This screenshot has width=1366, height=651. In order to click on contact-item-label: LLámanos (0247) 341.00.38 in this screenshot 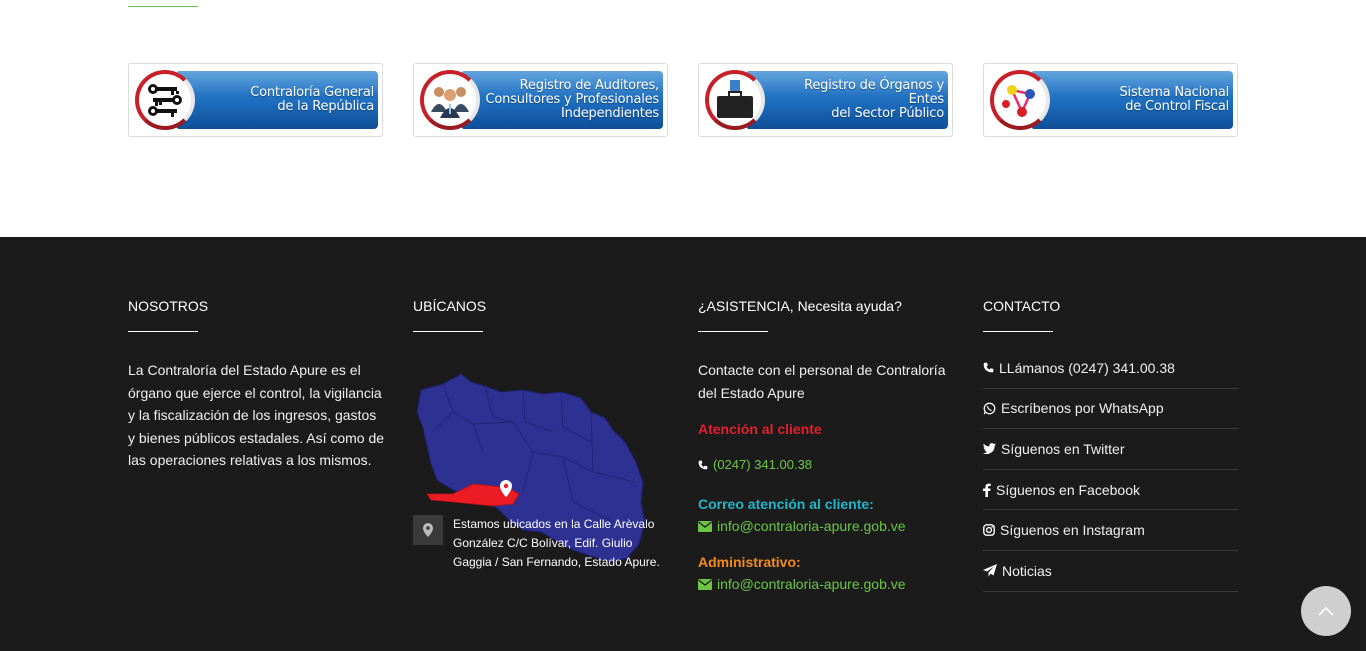, I will do `click(1087, 367)`.